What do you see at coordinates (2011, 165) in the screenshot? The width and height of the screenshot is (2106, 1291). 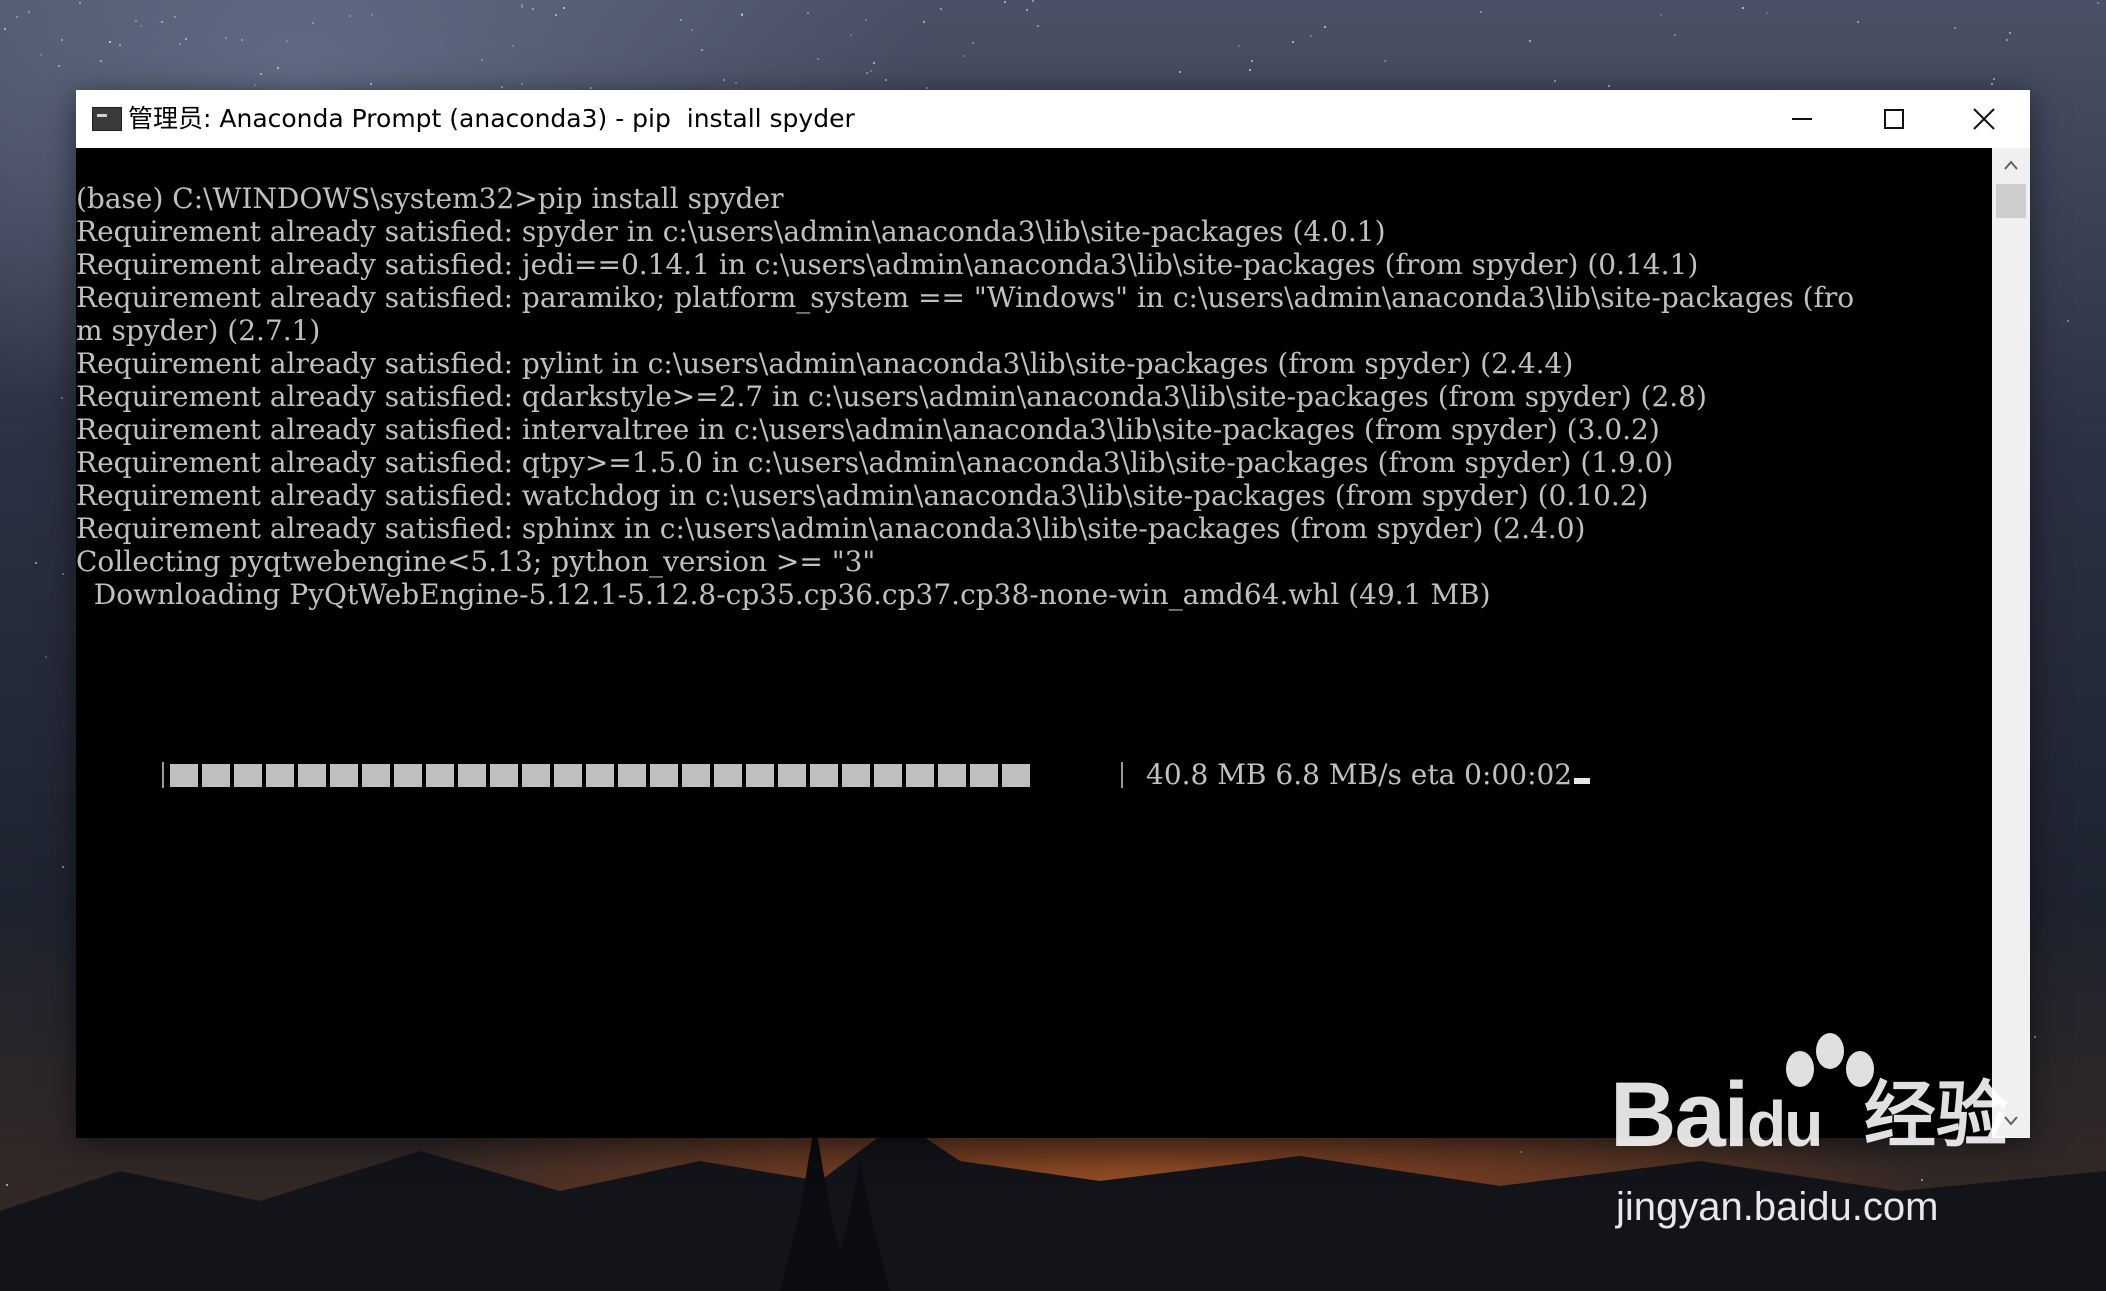 I see `scroll-up-button` at bounding box center [2011, 165].